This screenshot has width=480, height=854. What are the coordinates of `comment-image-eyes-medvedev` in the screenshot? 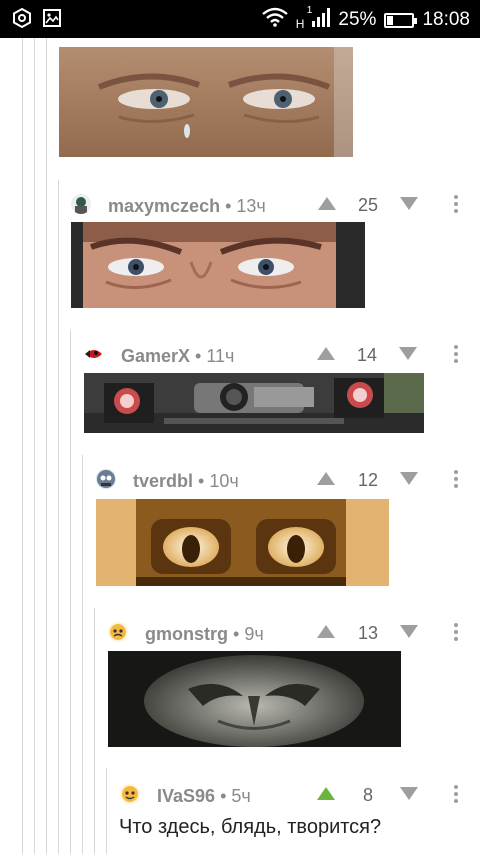 It's located at (218, 265).